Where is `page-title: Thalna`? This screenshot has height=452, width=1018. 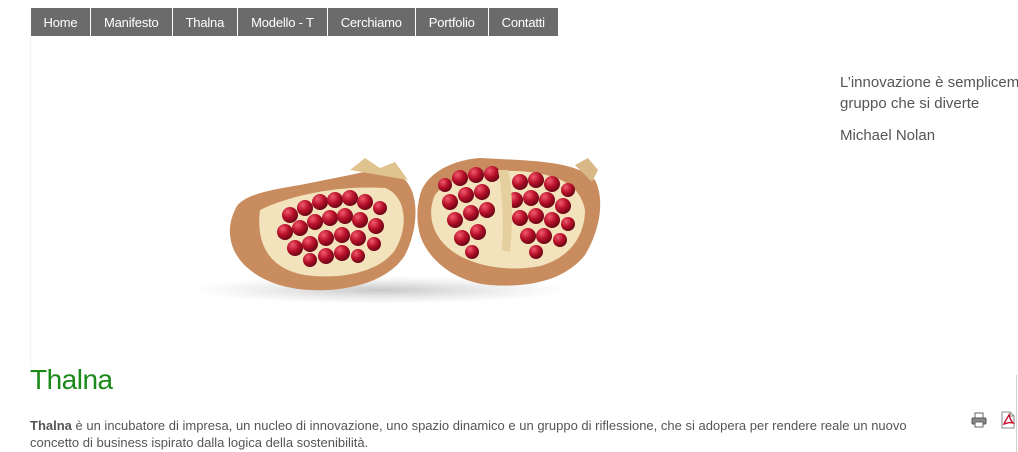 page-title: Thalna is located at coordinates (71, 379).